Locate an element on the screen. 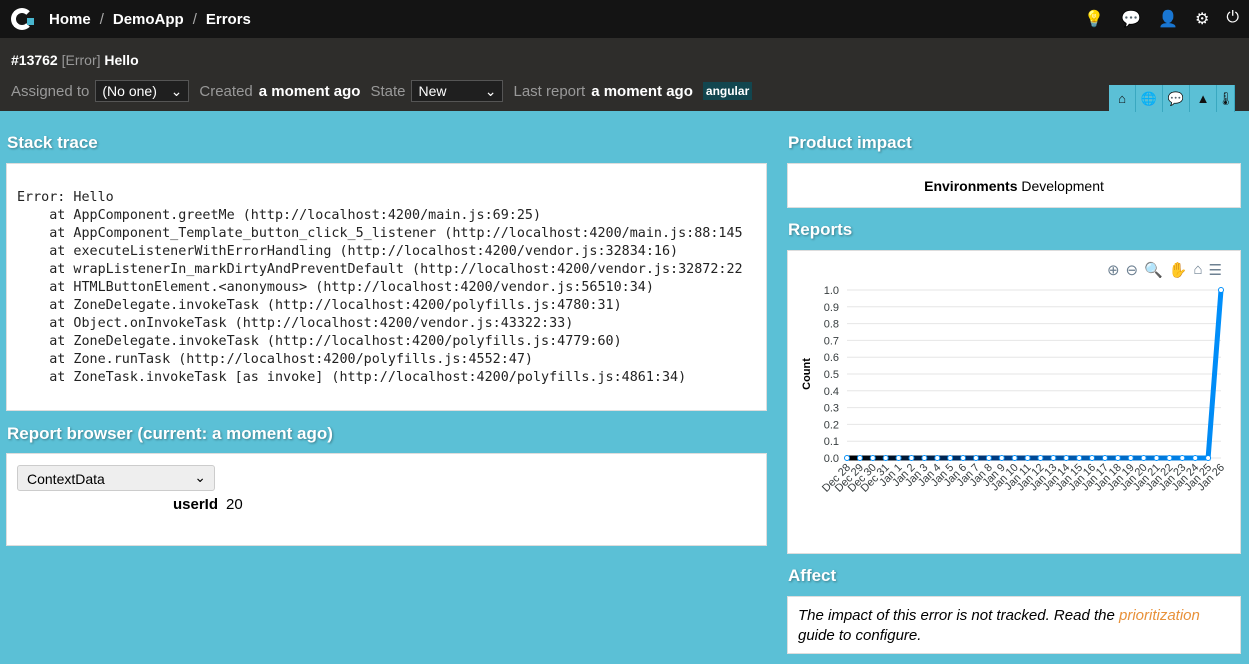  y-tick-label: 0.2 is located at coordinates (831, 425).